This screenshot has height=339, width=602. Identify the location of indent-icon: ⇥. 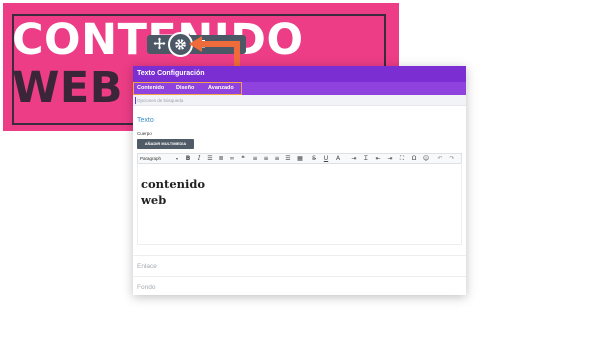
(354, 159).